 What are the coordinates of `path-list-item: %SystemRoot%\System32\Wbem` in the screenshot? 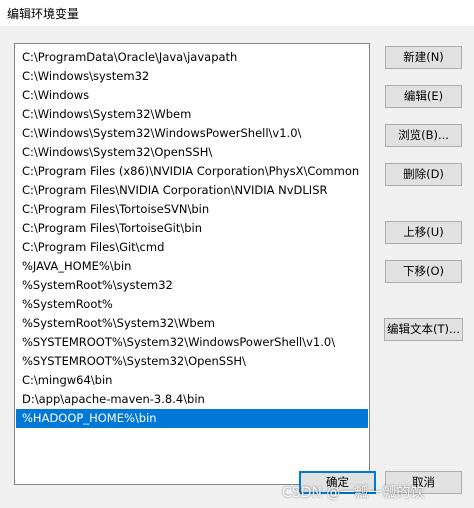 It's located at (192, 323).